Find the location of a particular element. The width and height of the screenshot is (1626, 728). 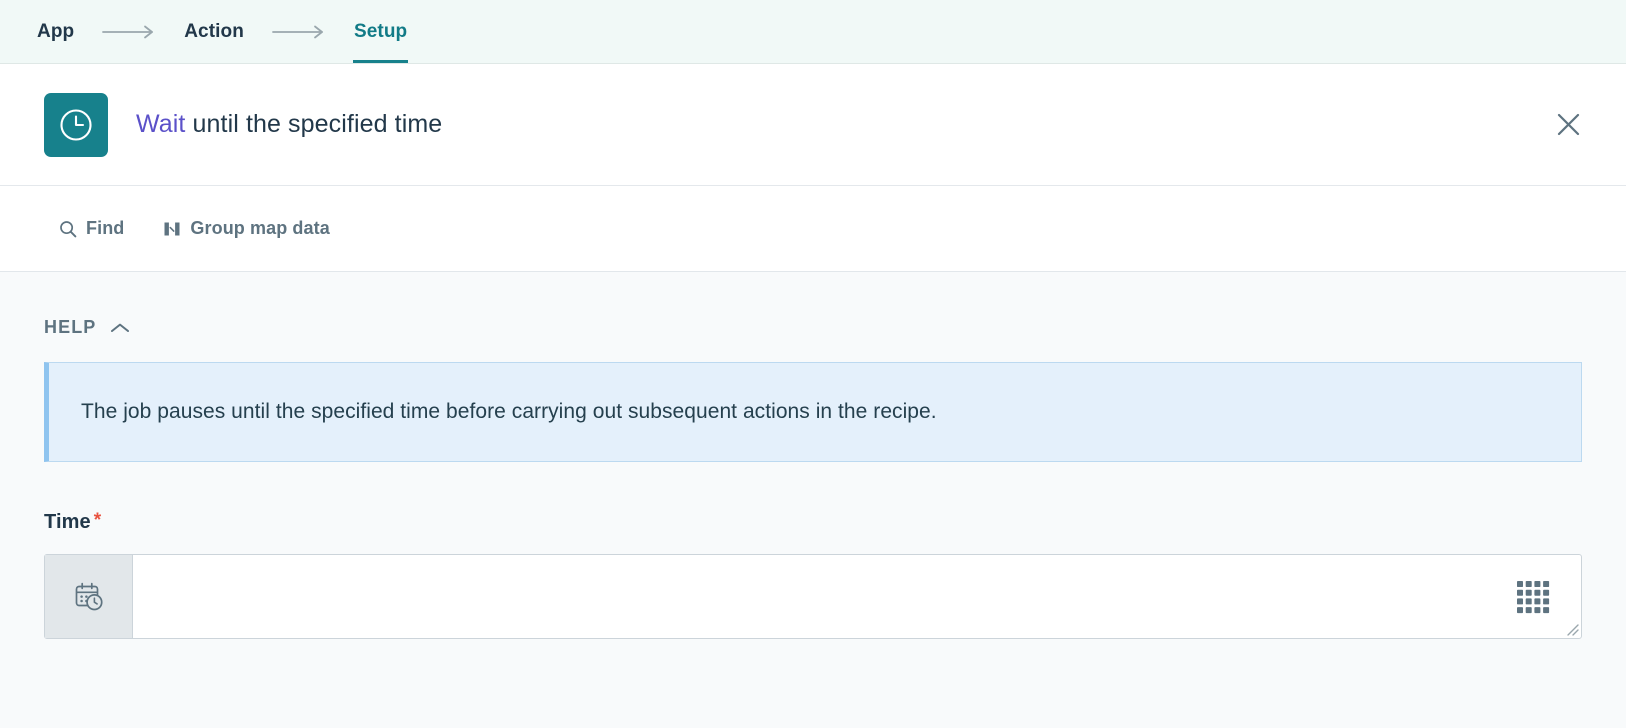

action-title: Wait until the specified time is located at coordinates (289, 124).